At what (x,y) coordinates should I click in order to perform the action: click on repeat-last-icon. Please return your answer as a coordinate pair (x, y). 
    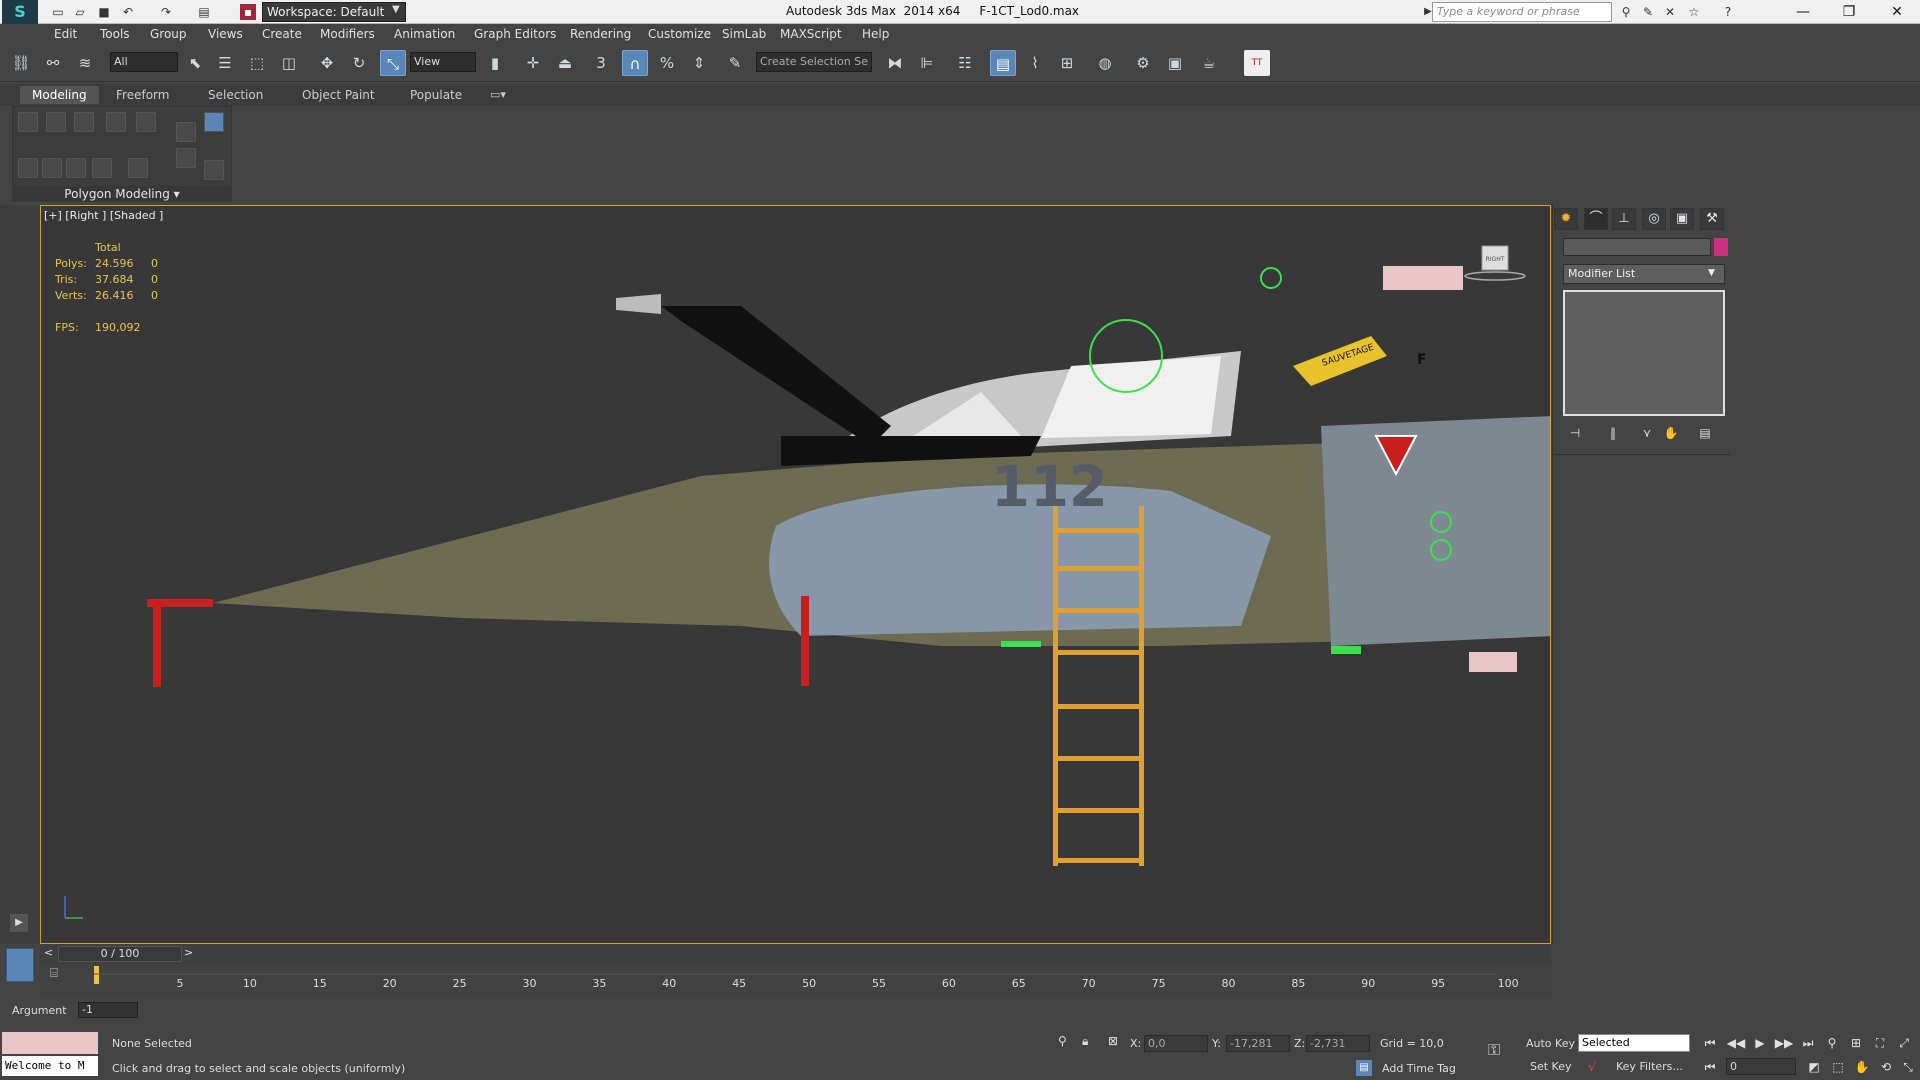
    Looking at the image, I should click on (102, 168).